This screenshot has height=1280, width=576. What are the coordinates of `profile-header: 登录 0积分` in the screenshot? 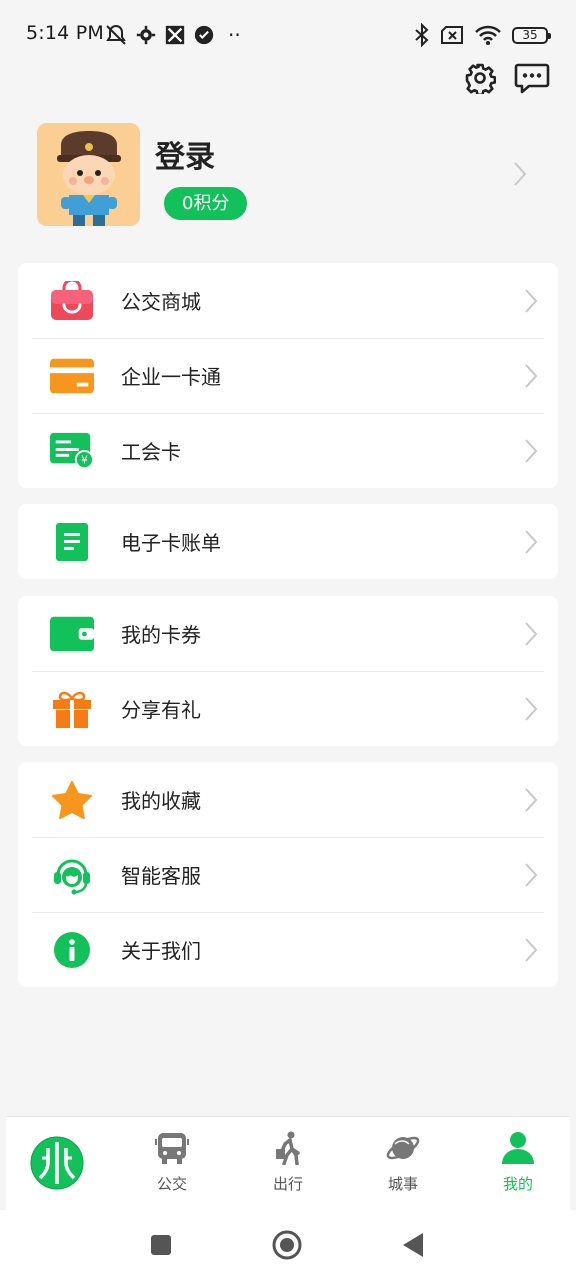 It's located at (288, 175).